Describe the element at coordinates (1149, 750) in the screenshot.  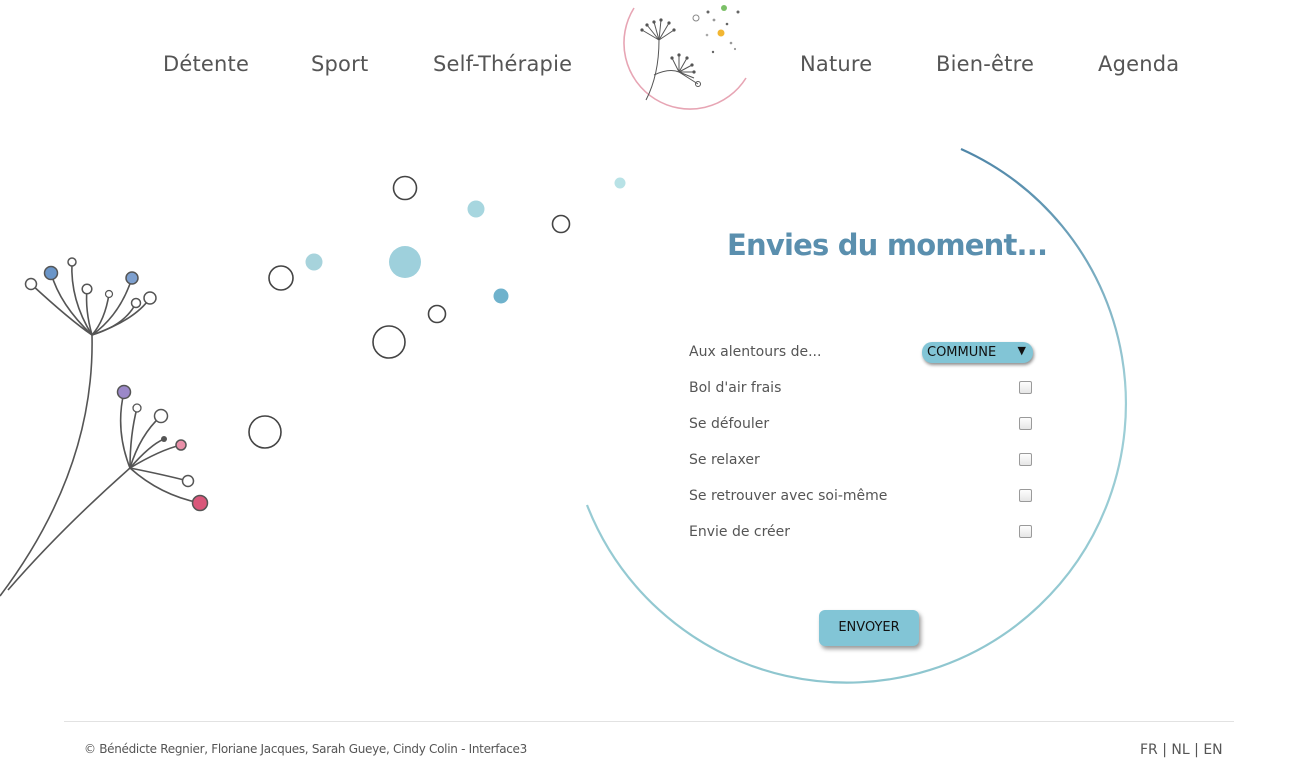
I see `language-fr: FR` at that location.